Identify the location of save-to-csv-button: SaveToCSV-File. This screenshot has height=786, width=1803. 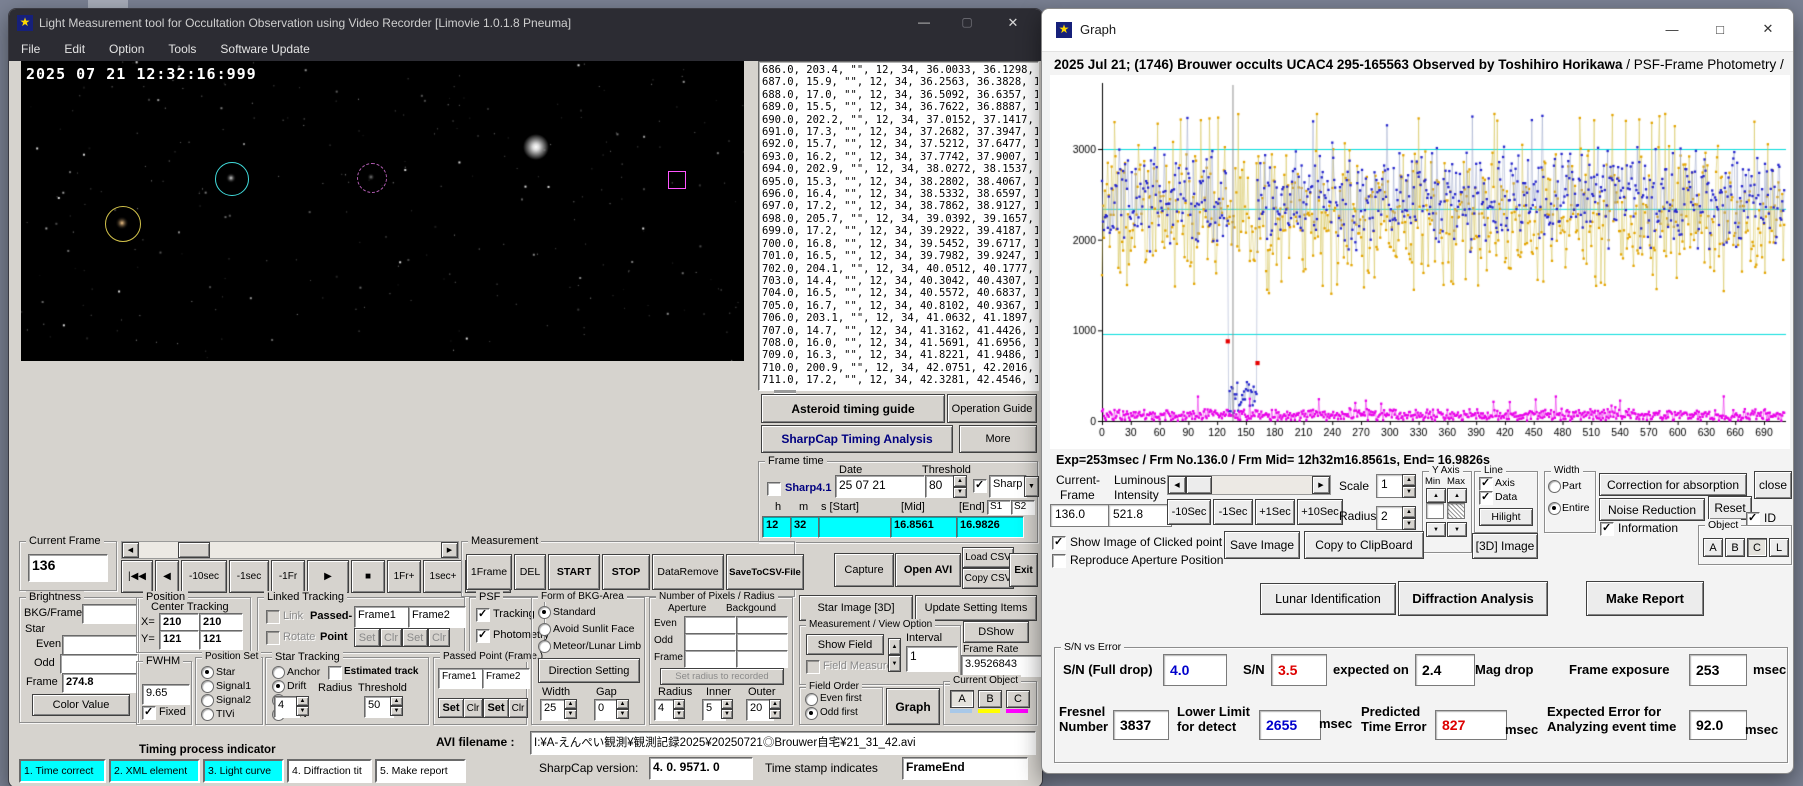
(765, 572).